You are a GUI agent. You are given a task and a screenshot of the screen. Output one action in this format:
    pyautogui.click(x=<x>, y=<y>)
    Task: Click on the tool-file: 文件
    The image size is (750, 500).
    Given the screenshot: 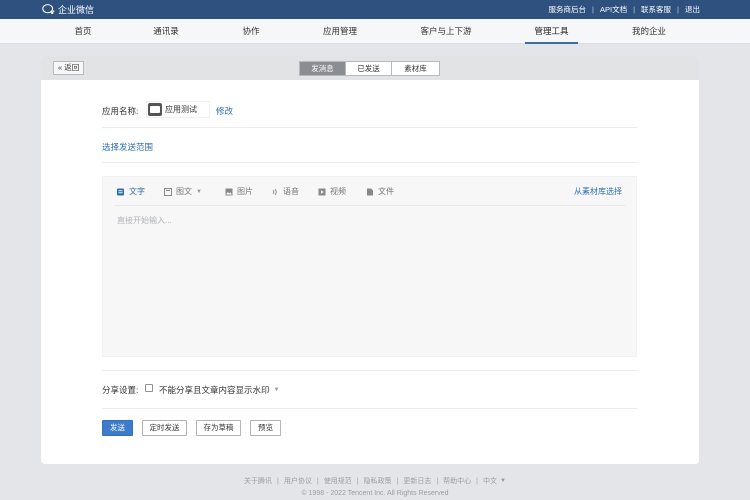 What is the action you would take?
    pyautogui.click(x=380, y=191)
    